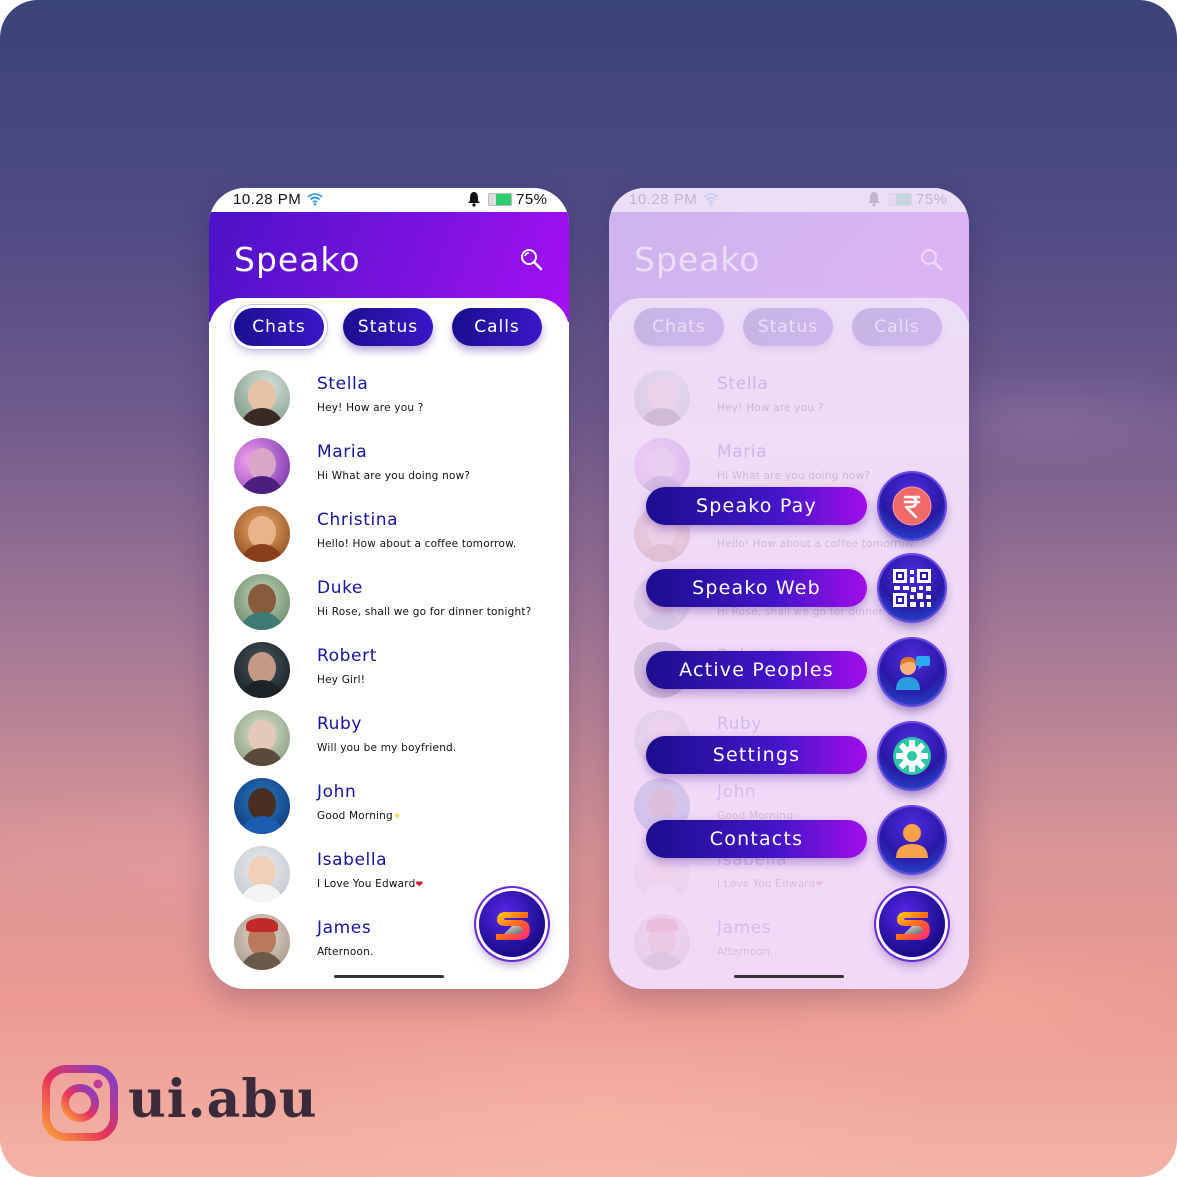 The width and height of the screenshot is (1177, 1177). Describe the element at coordinates (370, 408) in the screenshot. I see `chat-message: Hey! How are you ?` at that location.